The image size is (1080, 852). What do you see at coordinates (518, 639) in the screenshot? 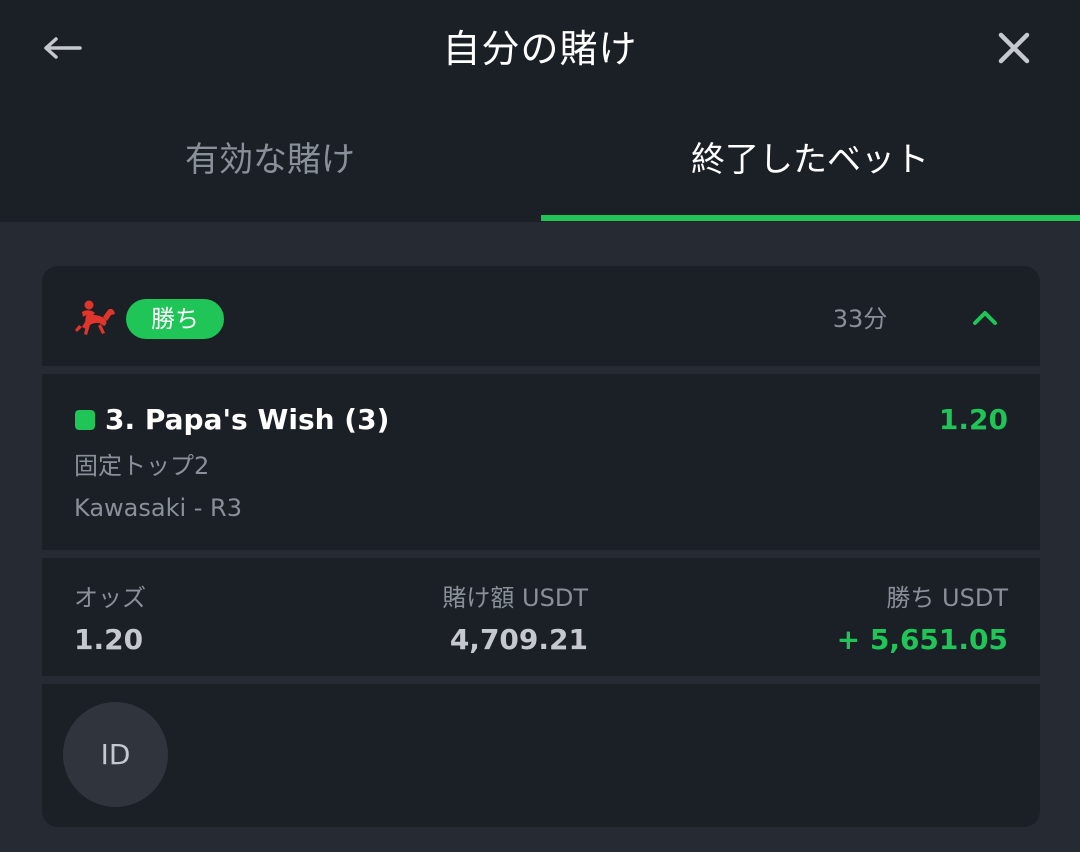
I see `stake-value: 4,709.21` at bounding box center [518, 639].